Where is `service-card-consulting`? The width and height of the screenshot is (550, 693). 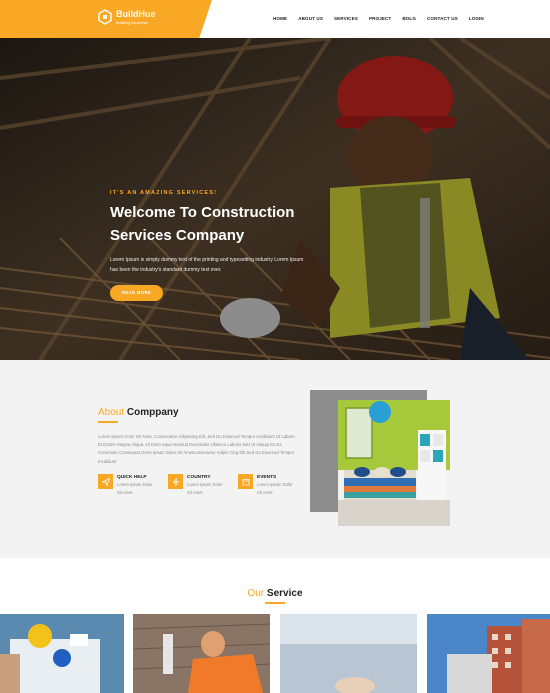 service-card-consulting is located at coordinates (348, 653).